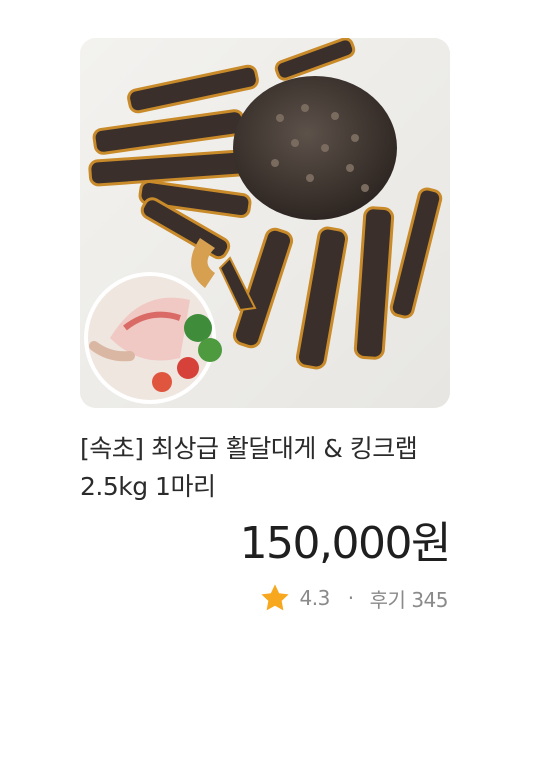 The height and width of the screenshot is (776, 540). I want to click on rating-review-row: 4.3 · 후기 345, so click(354, 598).